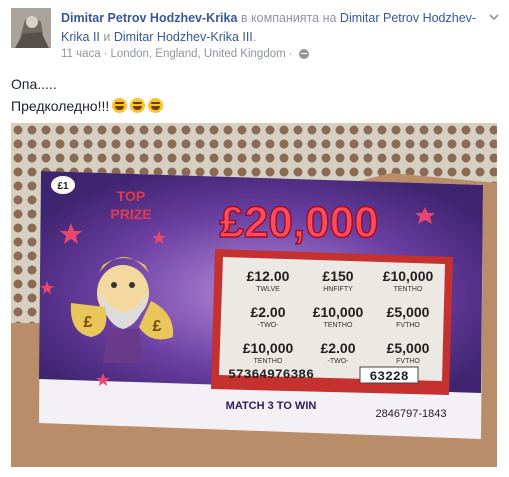 This screenshot has width=509, height=477. I want to click on globe-icon, so click(303, 54).